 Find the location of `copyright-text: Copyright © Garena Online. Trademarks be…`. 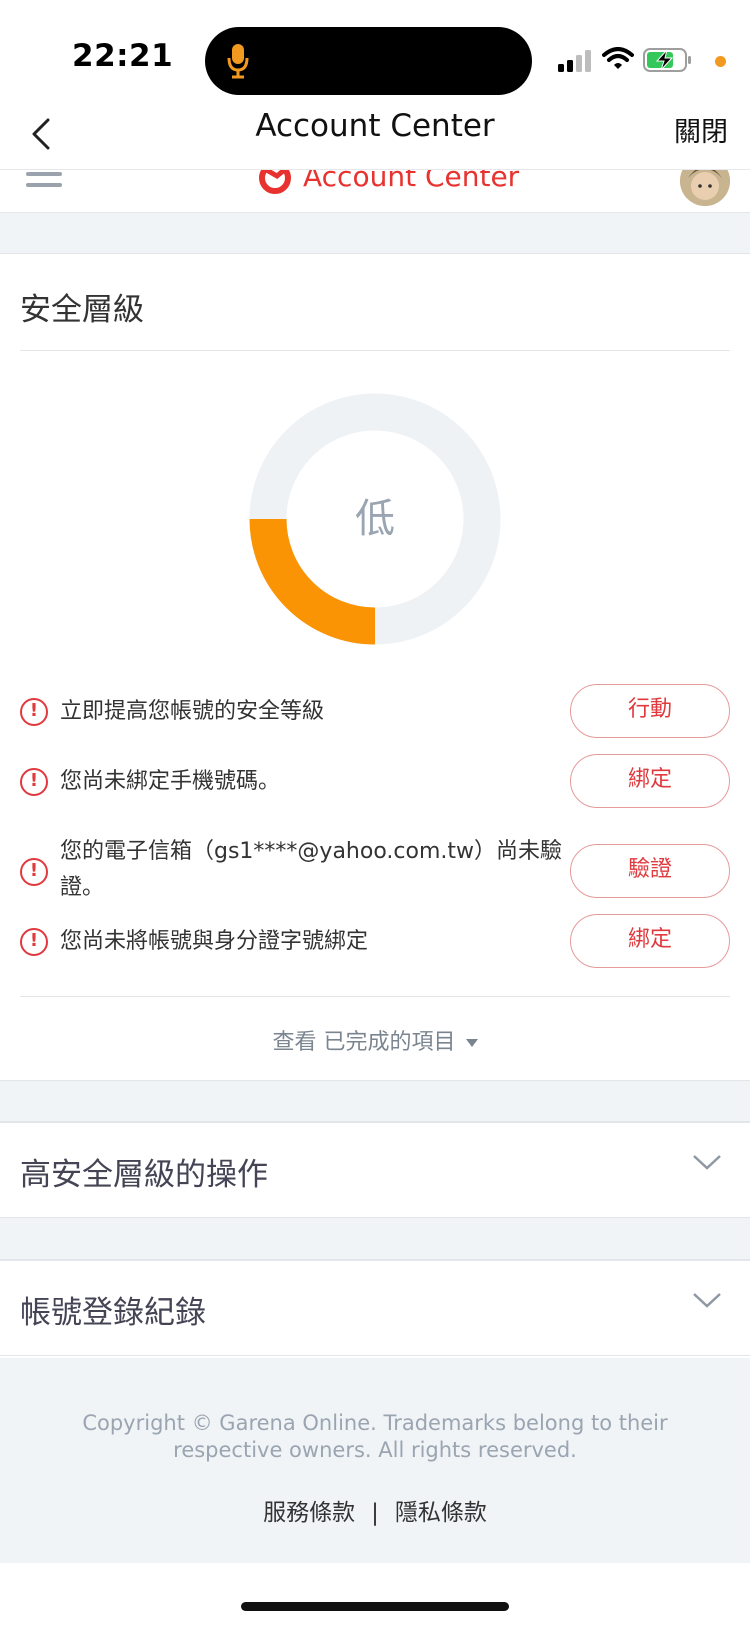

copyright-text: Copyright © Garena Online. Trademarks be… is located at coordinates (375, 1436).